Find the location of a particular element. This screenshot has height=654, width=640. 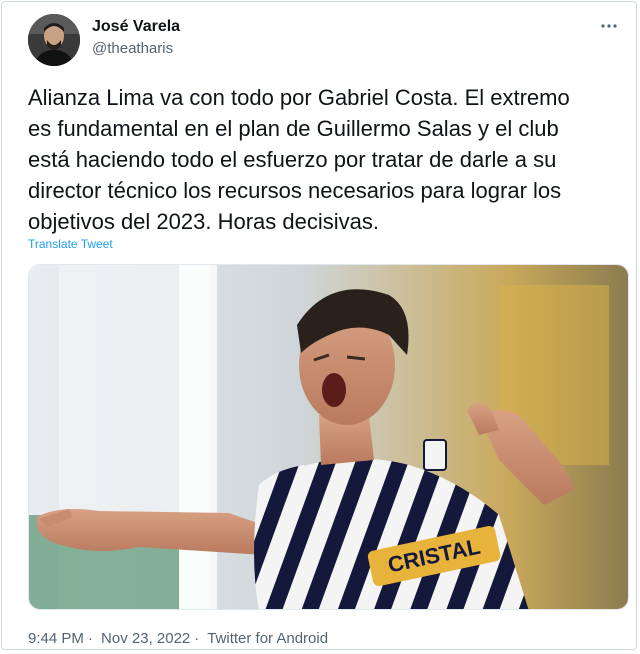

more-options-button is located at coordinates (609, 26).